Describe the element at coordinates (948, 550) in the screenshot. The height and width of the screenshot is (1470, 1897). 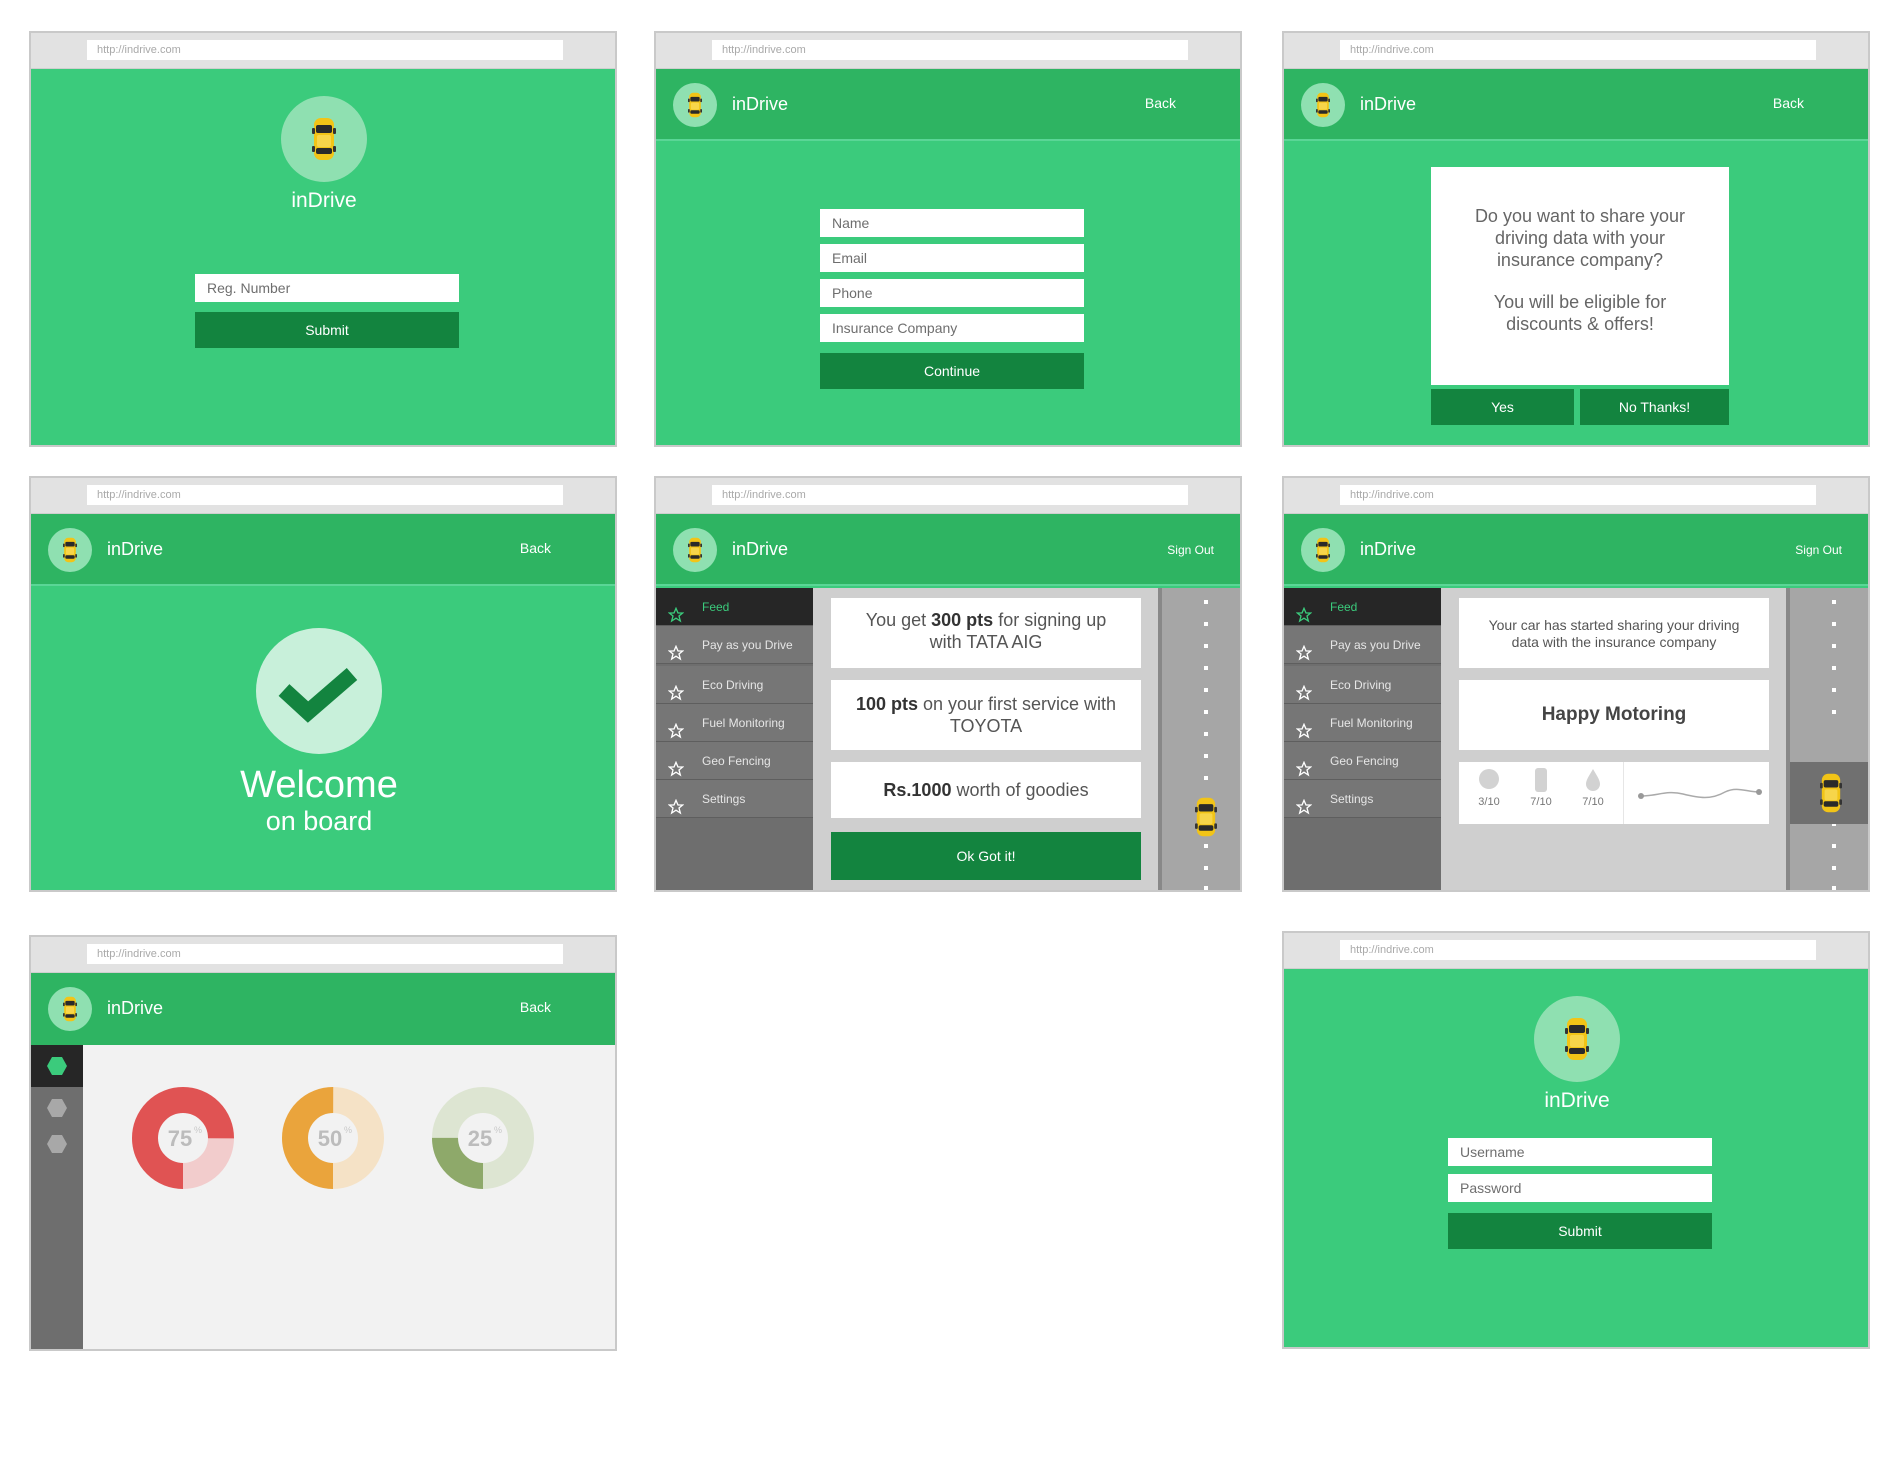
I see `app-header: inDrive Sign Out` at that location.